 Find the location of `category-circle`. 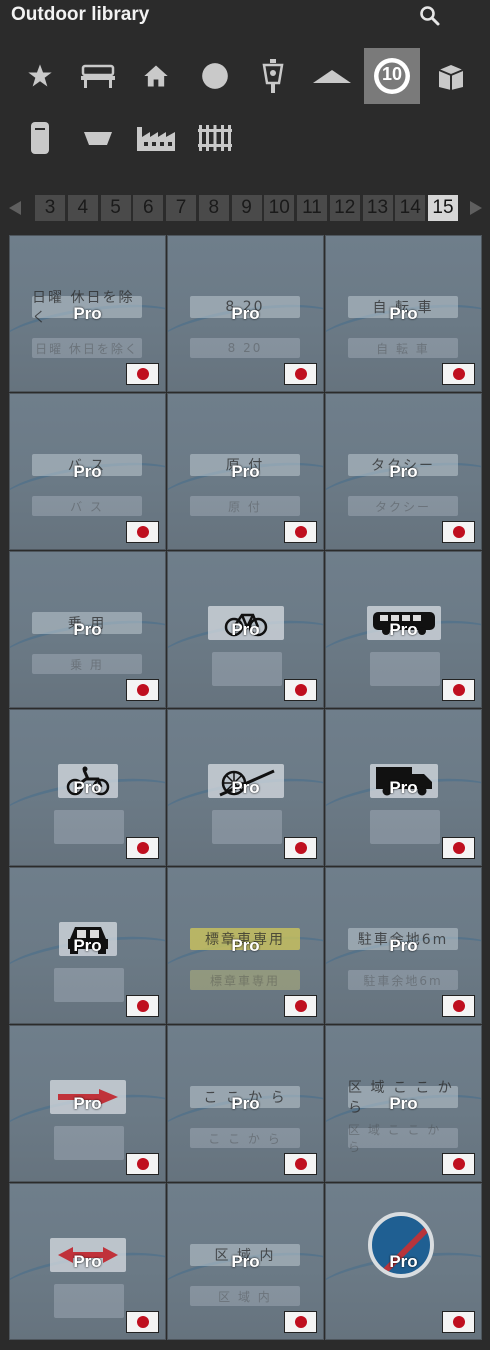

category-circle is located at coordinates (215, 76).